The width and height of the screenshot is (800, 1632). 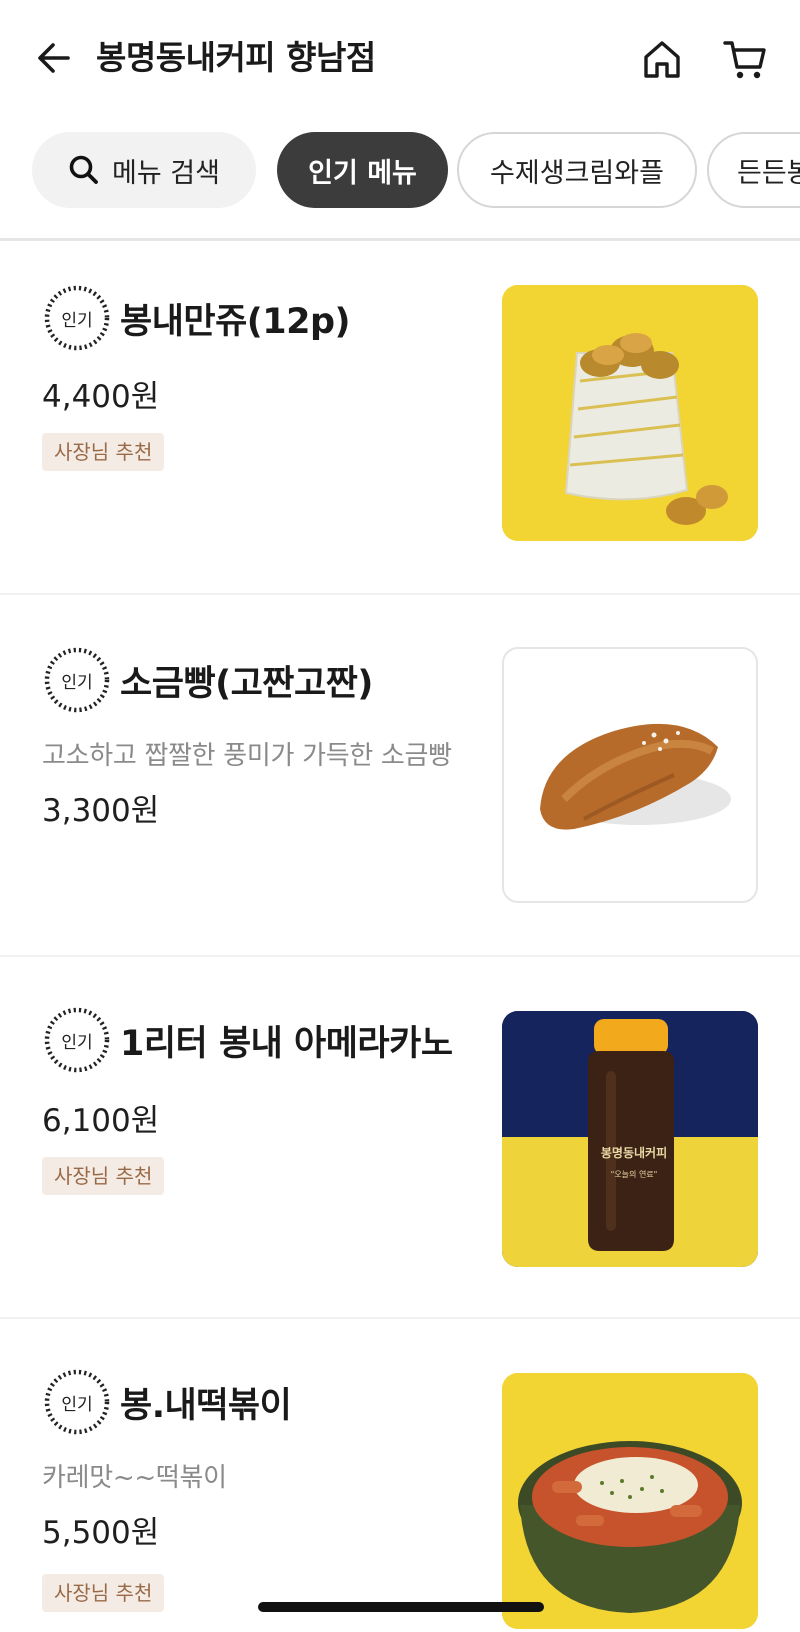 I want to click on item-price: 3,300원, so click(x=101, y=811).